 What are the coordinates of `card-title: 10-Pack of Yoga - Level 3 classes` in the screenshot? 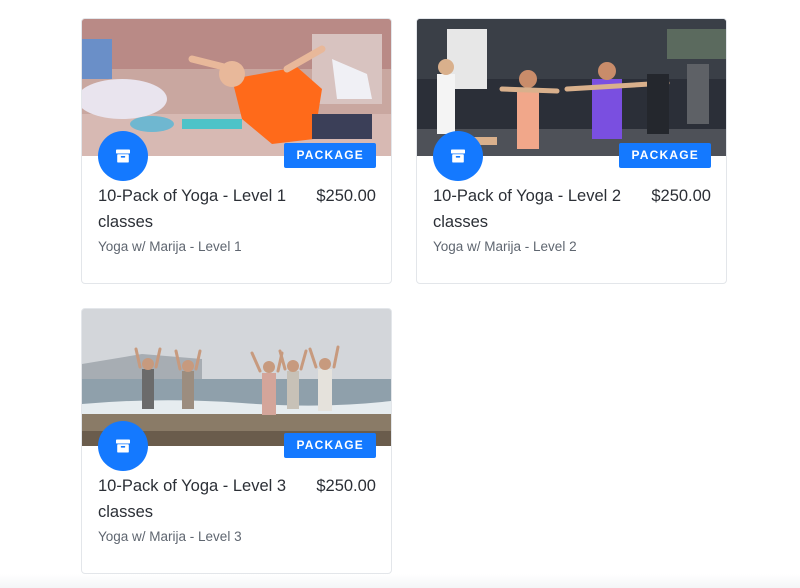 It's located at (198, 499).